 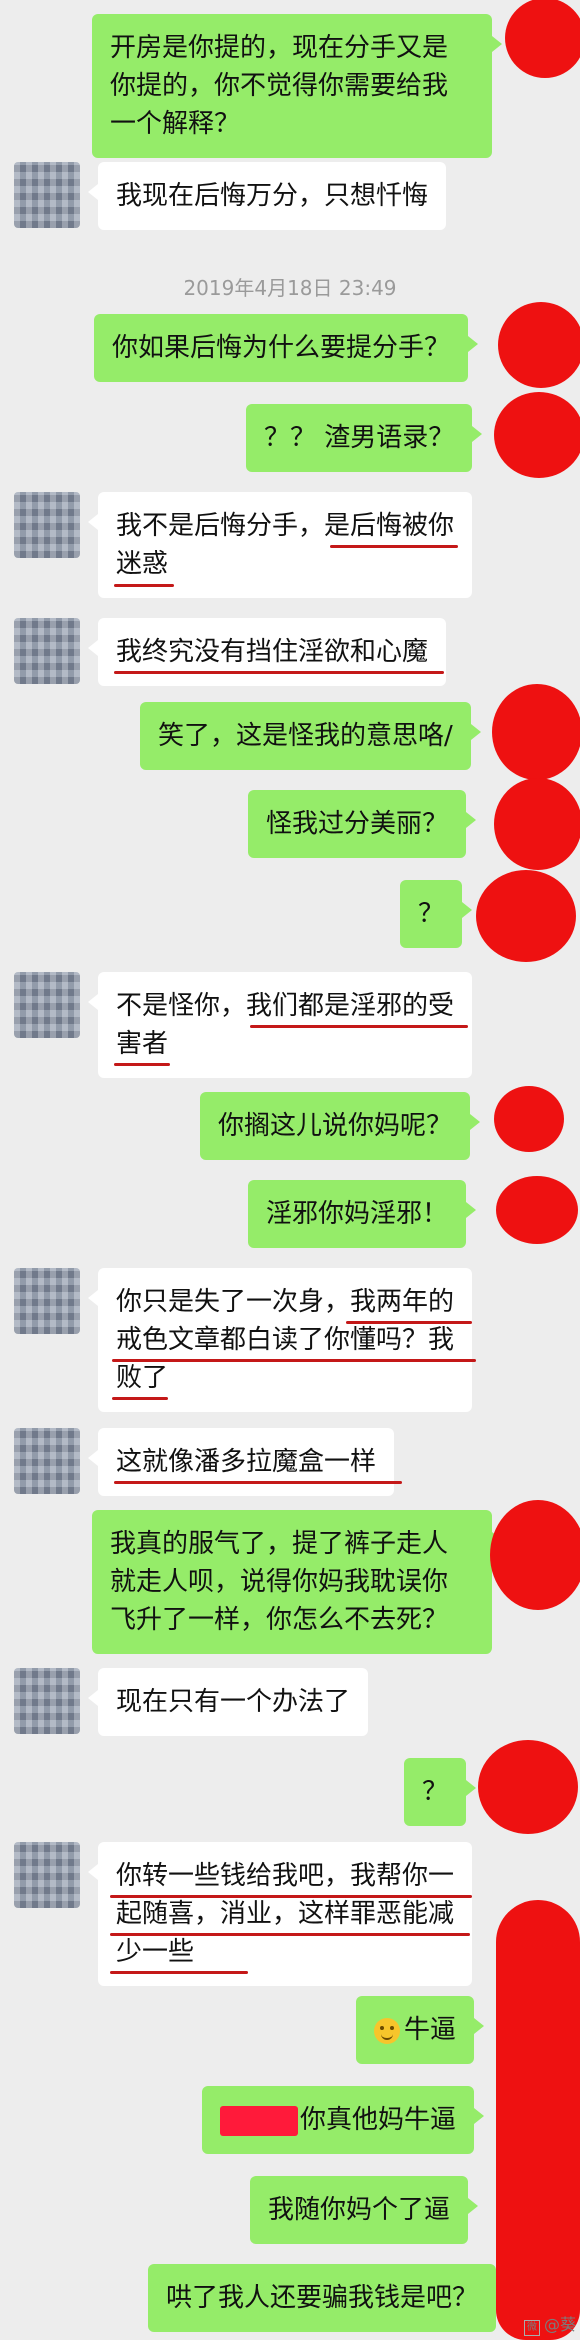 I want to click on message-line: 戒色文章都白读了你懂吗？我, so click(x=285, y=1340).